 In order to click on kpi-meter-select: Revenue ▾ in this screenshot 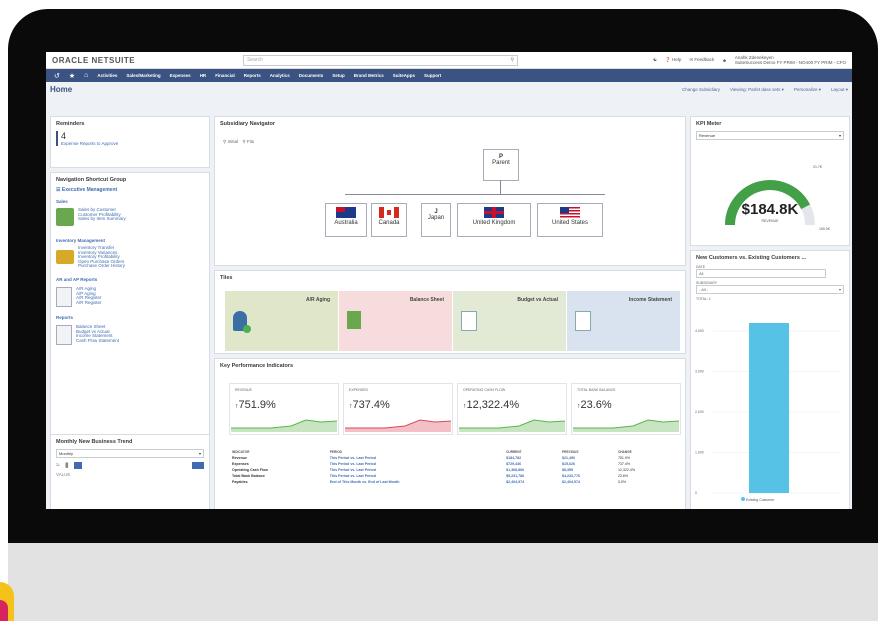, I will do `click(770, 135)`.